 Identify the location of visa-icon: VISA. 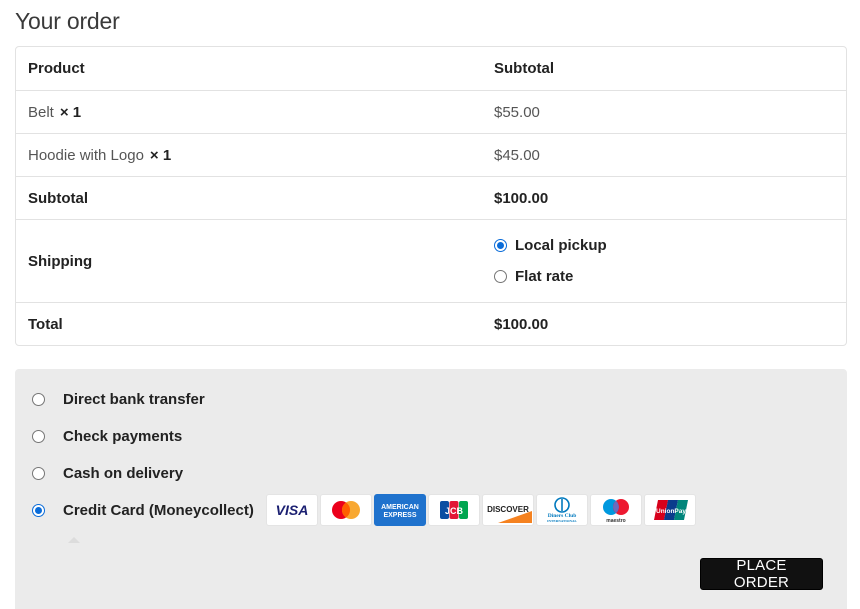
(291, 510).